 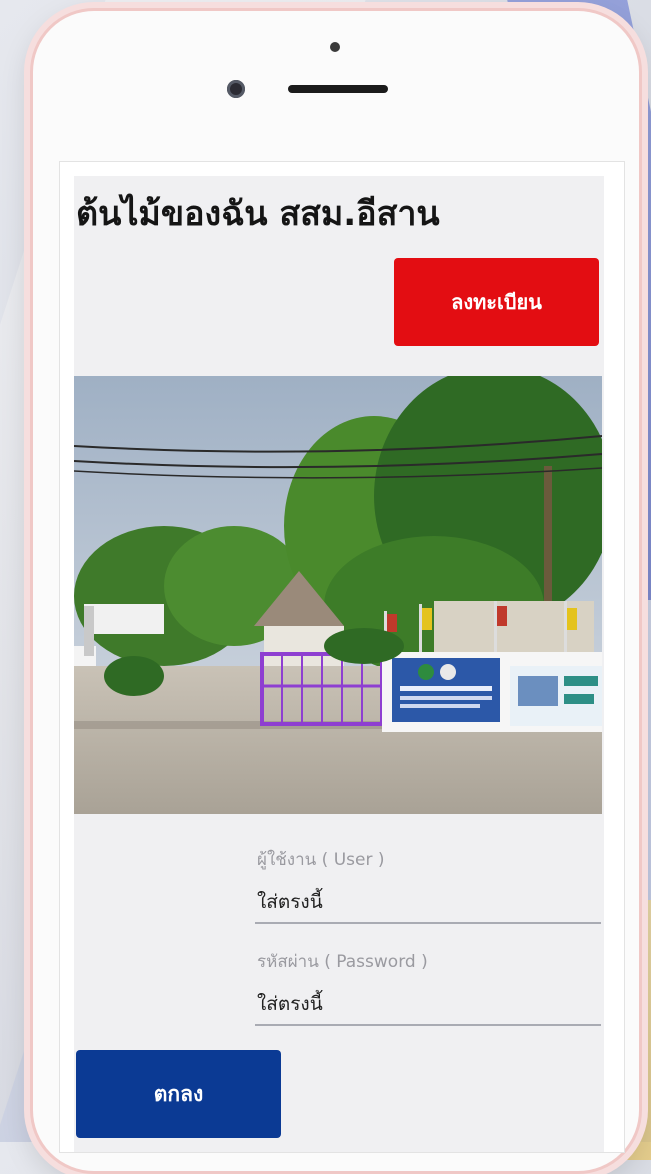 What do you see at coordinates (342, 962) in the screenshot?
I see `password-label: รหัสผ่าน ( Password )` at bounding box center [342, 962].